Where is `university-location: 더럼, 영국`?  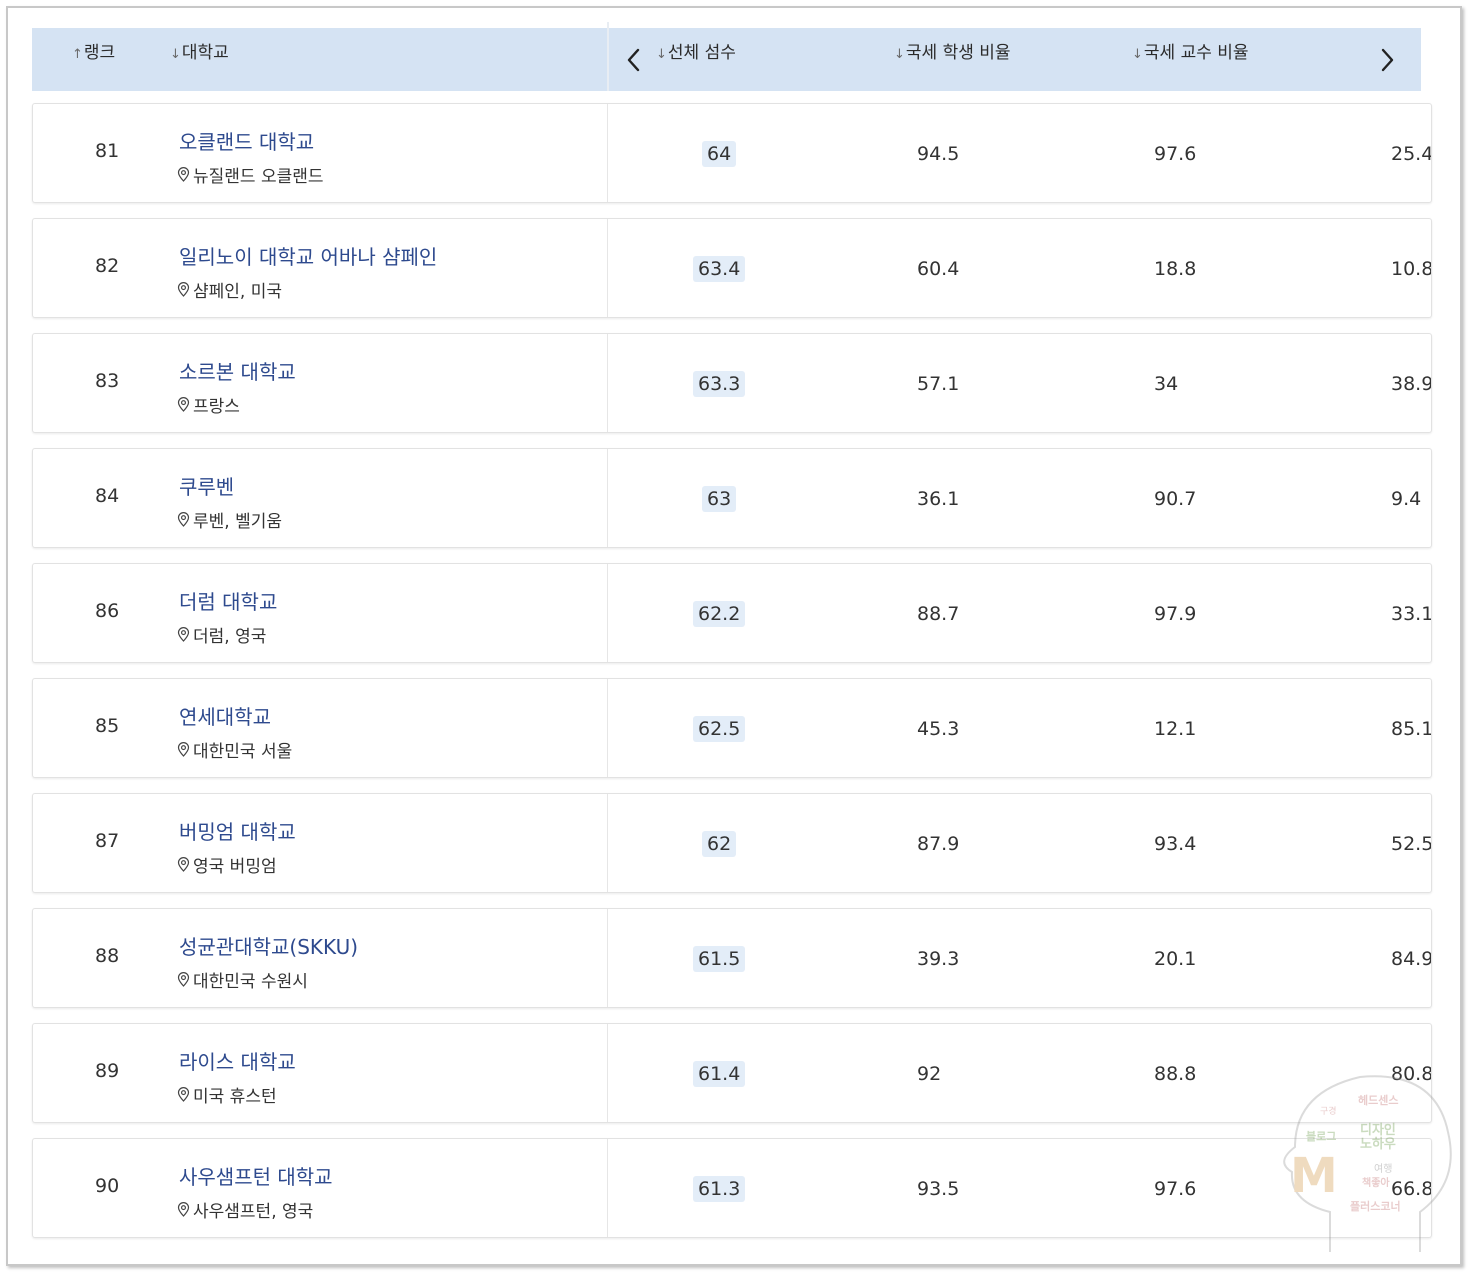 university-location: 더럼, 영국 is located at coordinates (221, 634).